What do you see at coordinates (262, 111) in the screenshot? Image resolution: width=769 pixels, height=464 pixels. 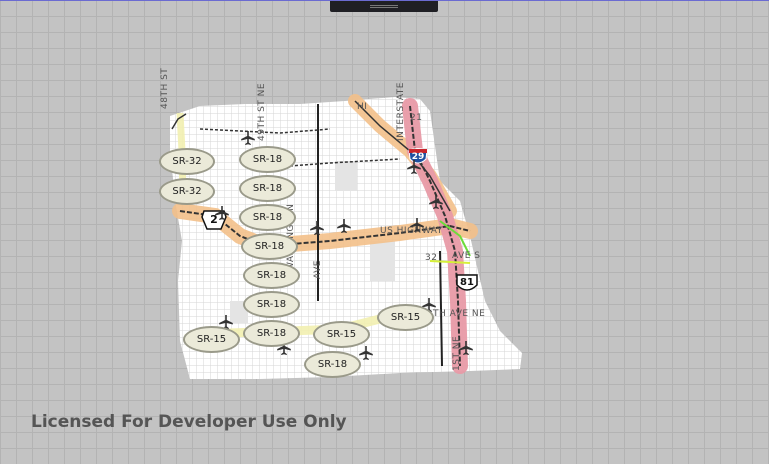 I see `street-label-49th: 49TH ST NE` at bounding box center [262, 111].